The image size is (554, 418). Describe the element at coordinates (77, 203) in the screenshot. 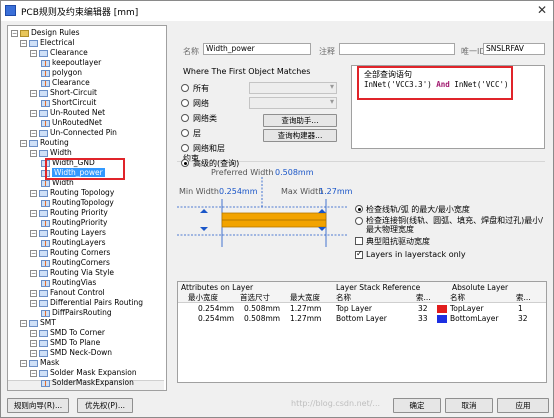

I see `tree-item: RoutingTopology` at that location.